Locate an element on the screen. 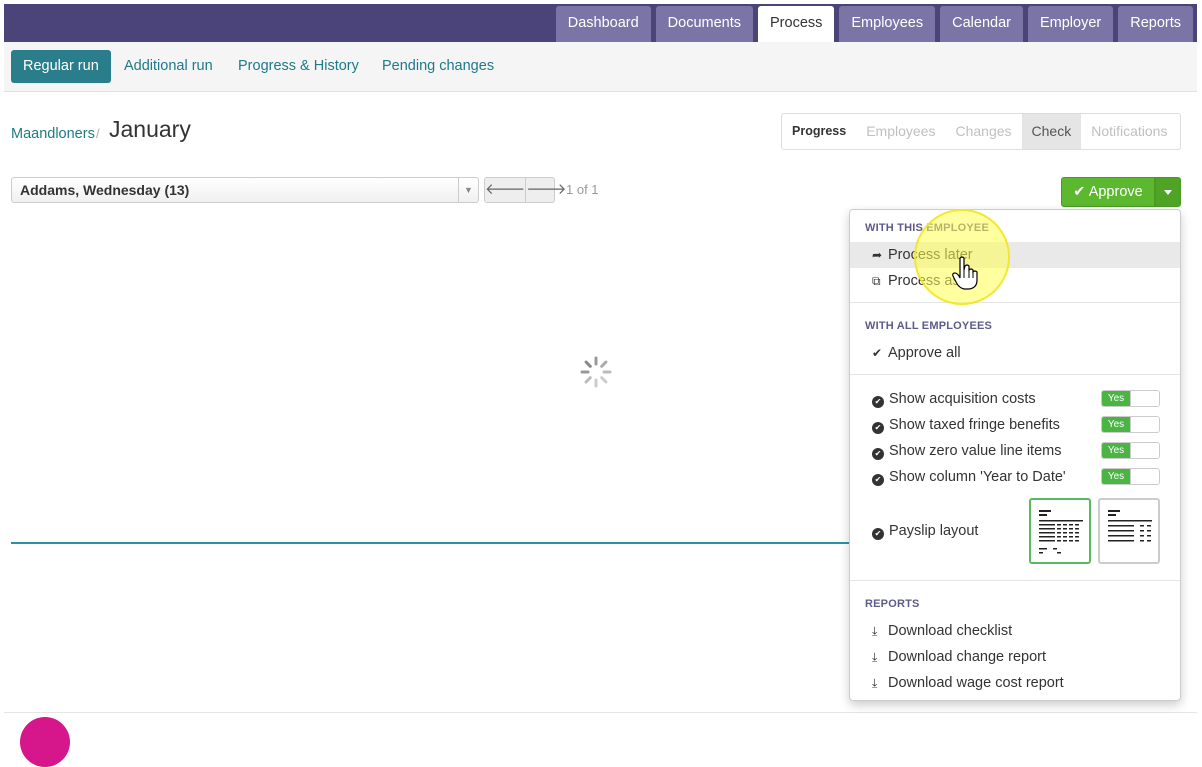 The height and width of the screenshot is (767, 1202). approve-label: Approve is located at coordinates (1115, 192).